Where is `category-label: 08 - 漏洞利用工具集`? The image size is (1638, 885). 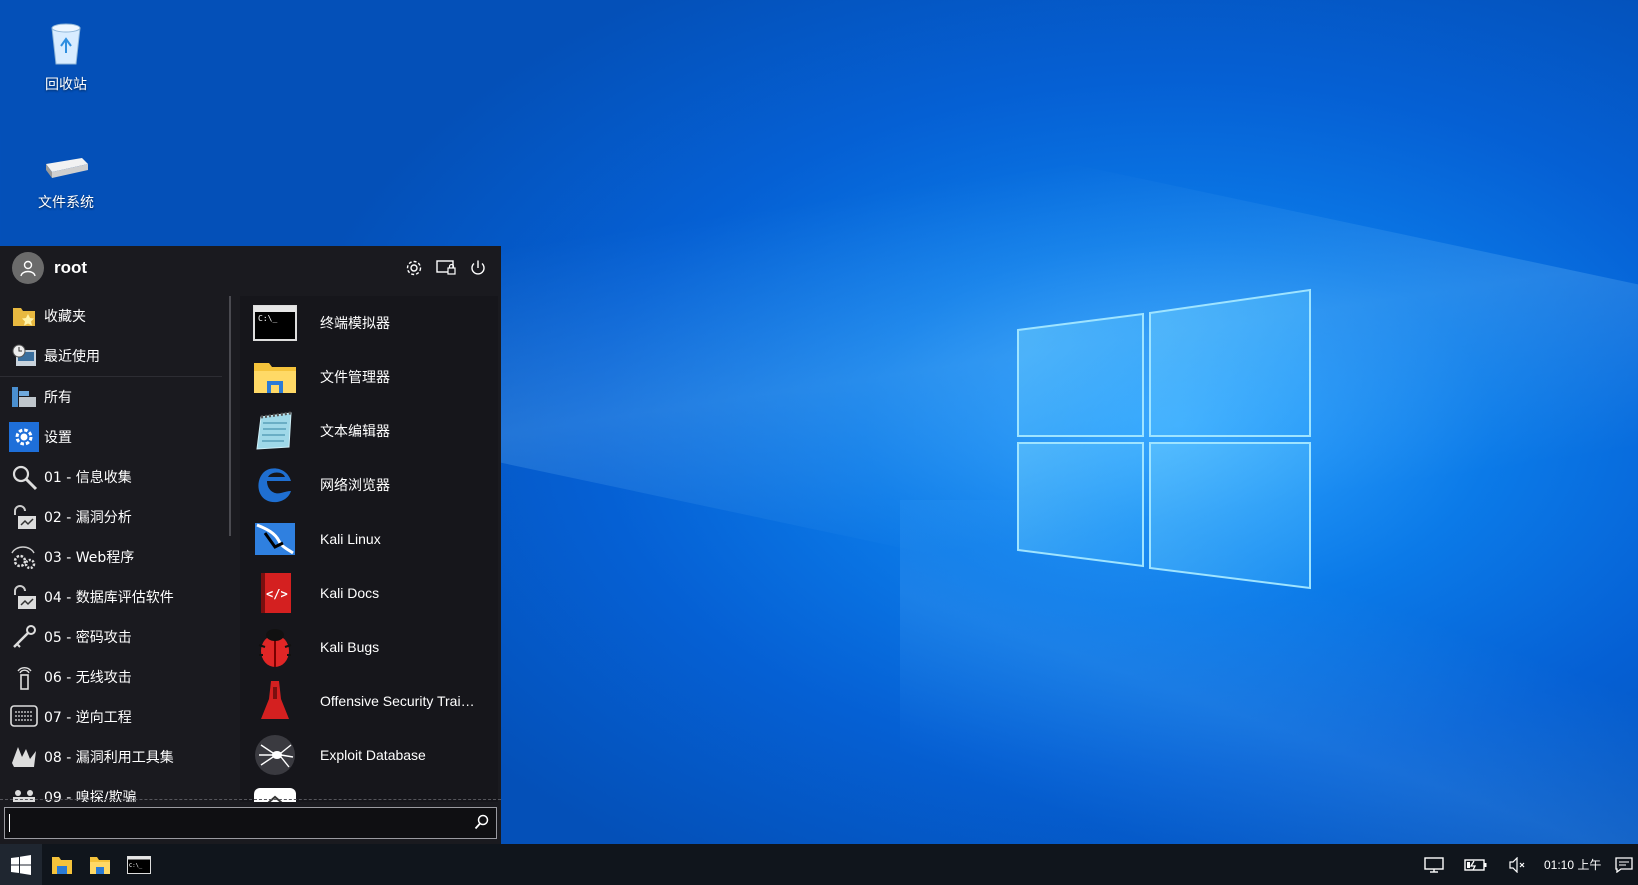
category-label: 08 - 漏洞利用工具集 is located at coordinates (109, 758).